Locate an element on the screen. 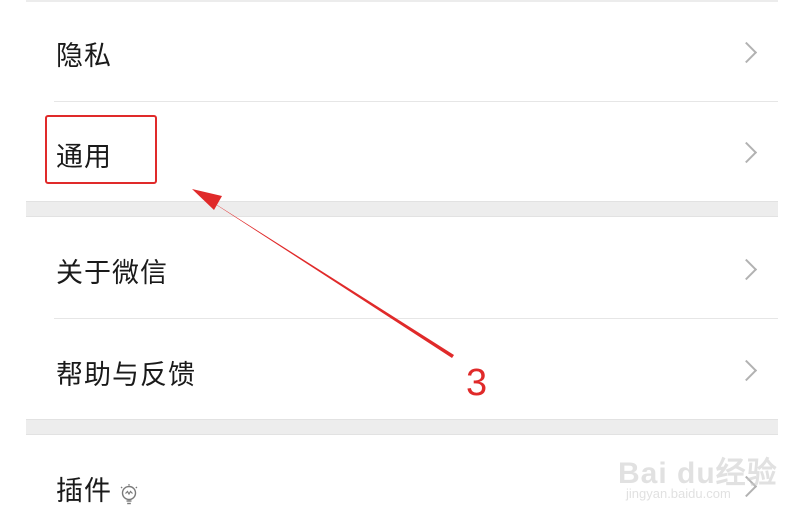 The image size is (807, 521). annotation-step-number: 3 is located at coordinates (477, 383).